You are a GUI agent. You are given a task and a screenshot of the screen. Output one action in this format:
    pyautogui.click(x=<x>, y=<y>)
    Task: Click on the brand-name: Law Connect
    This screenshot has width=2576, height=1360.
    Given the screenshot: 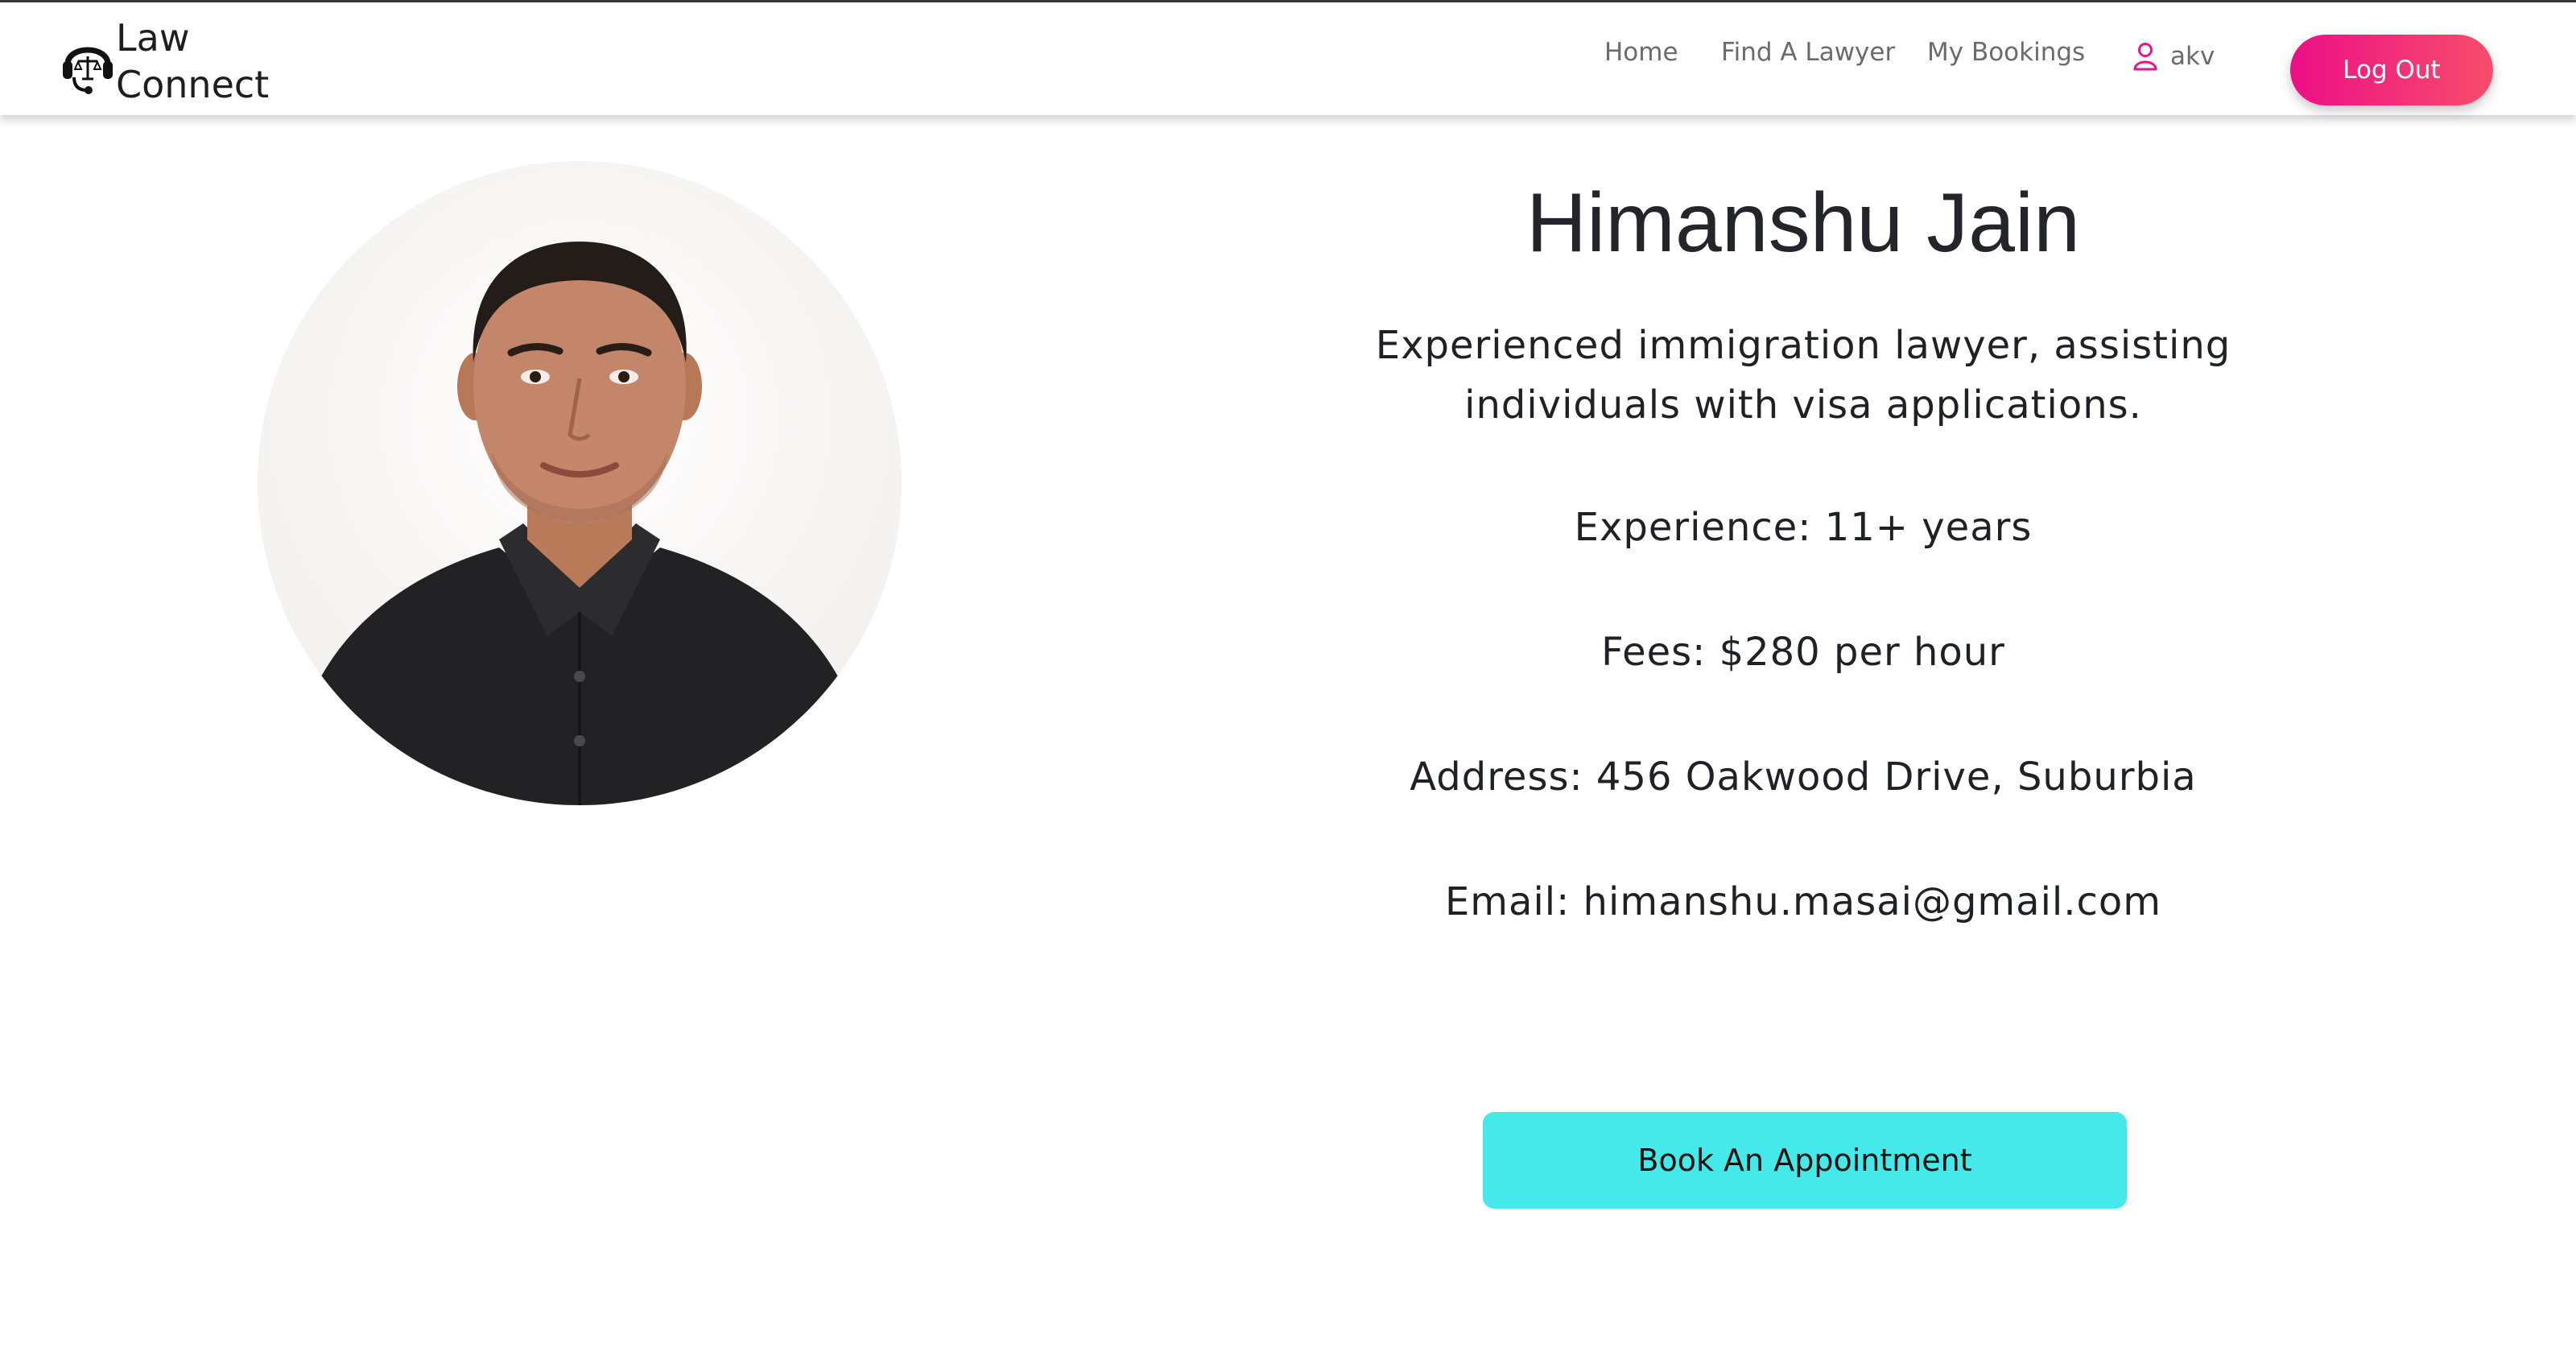 What is the action you would take?
    pyautogui.click(x=192, y=61)
    